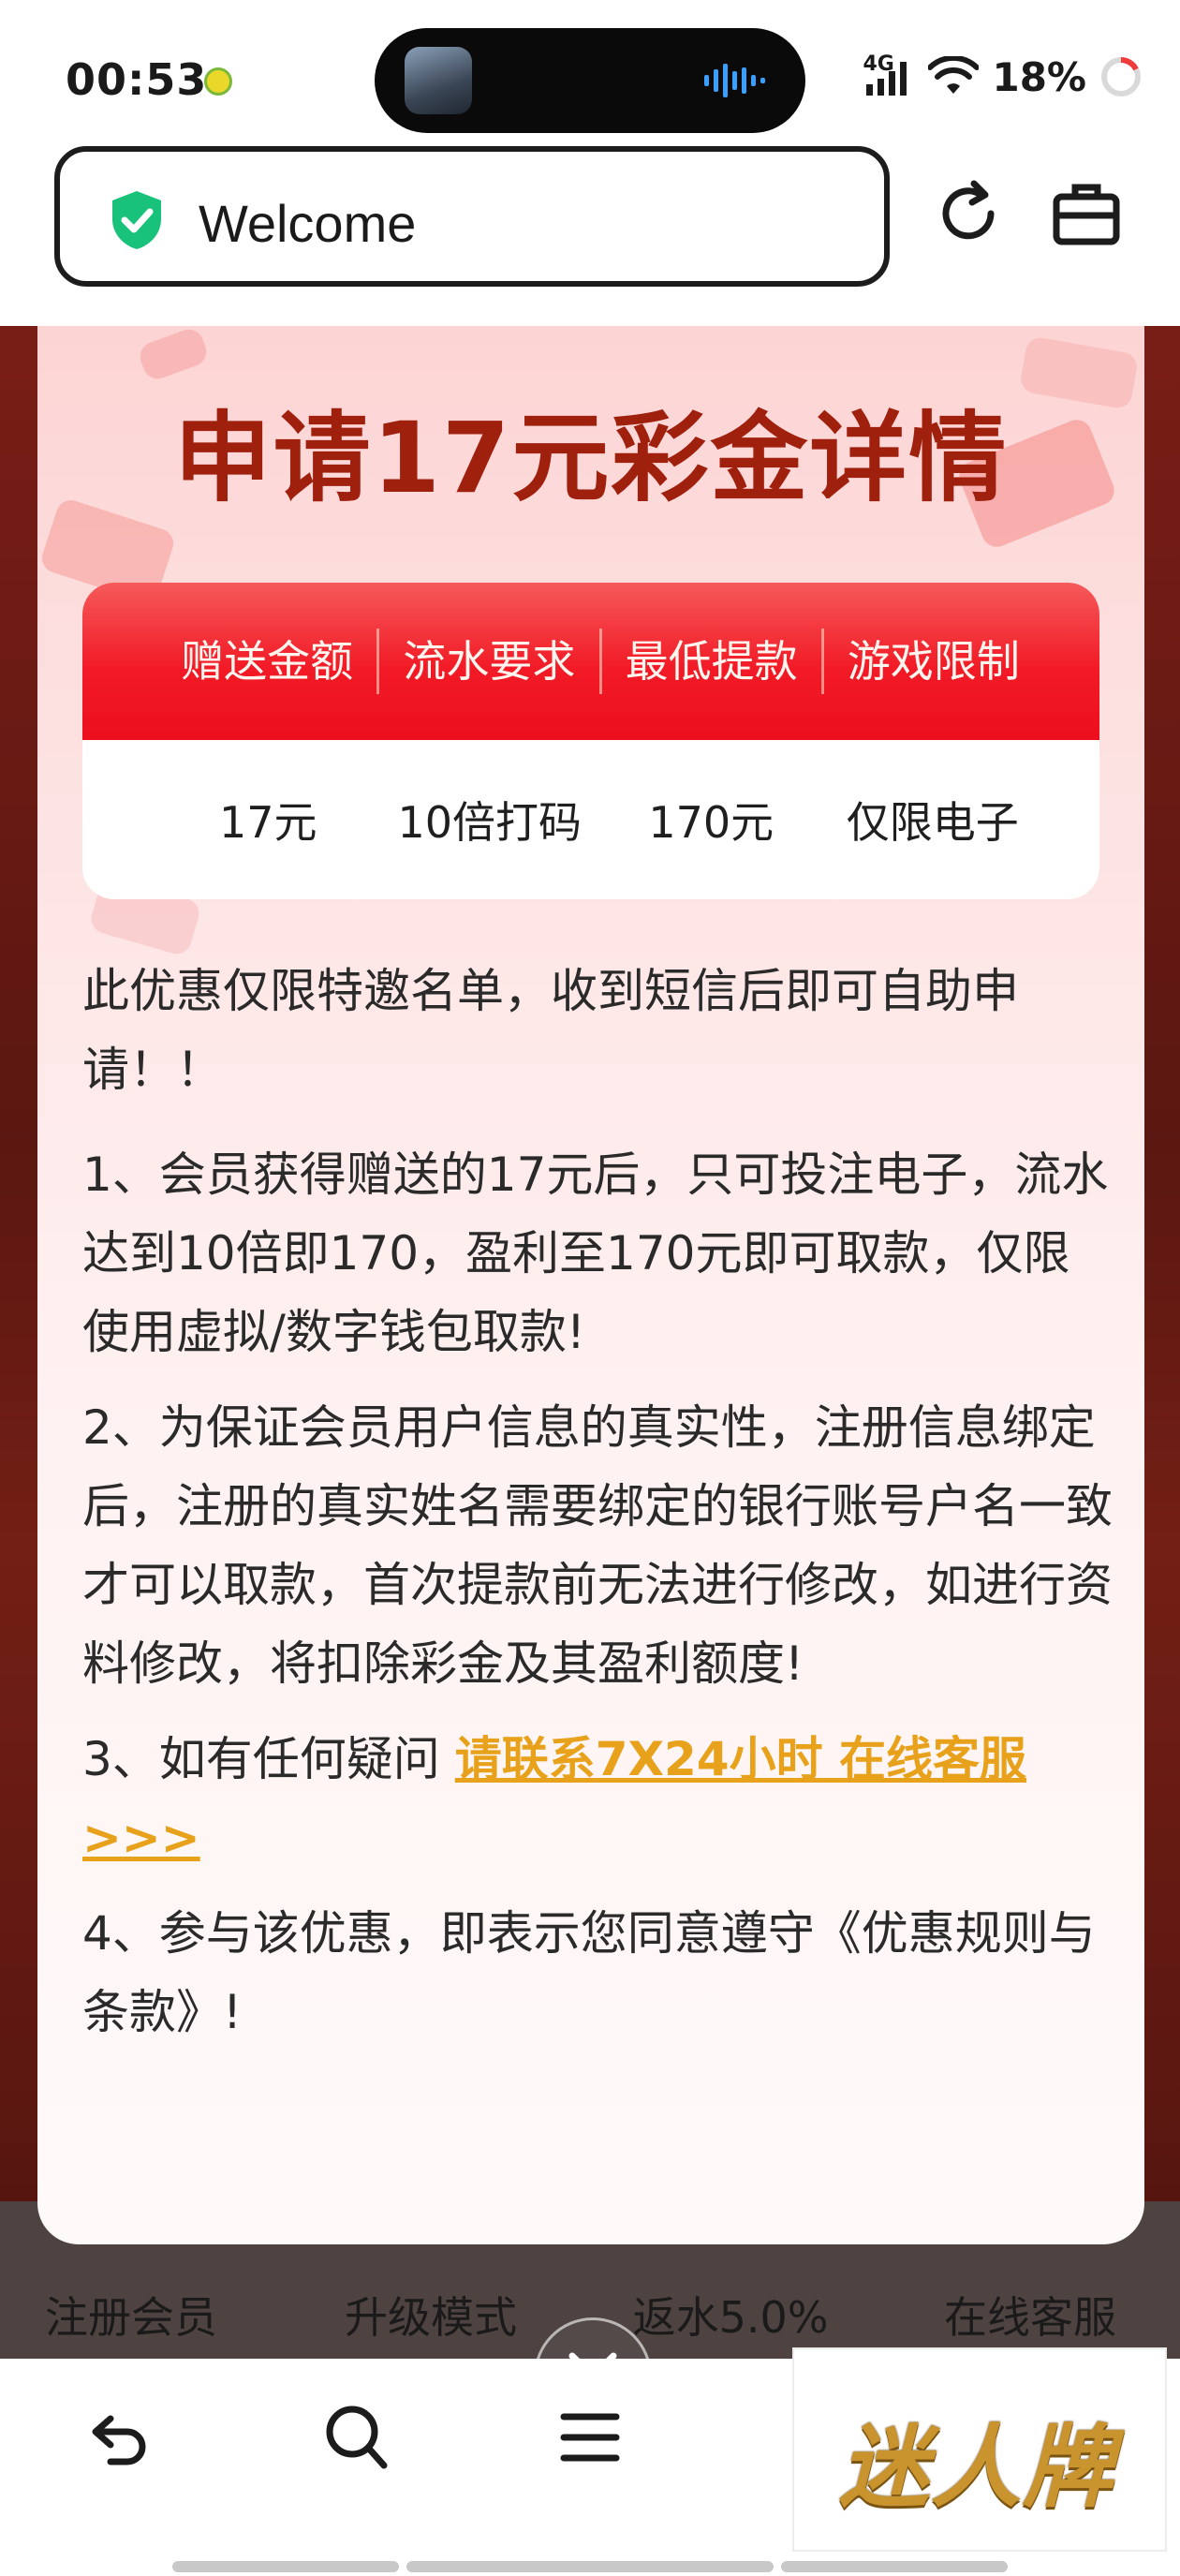  Describe the element at coordinates (119, 2439) in the screenshot. I see `back-icon` at that location.